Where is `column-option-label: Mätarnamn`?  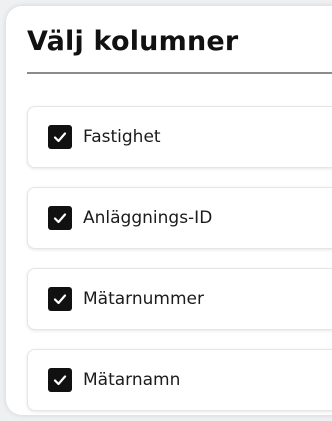
column-option-label: Mätarnamn is located at coordinates (132, 380).